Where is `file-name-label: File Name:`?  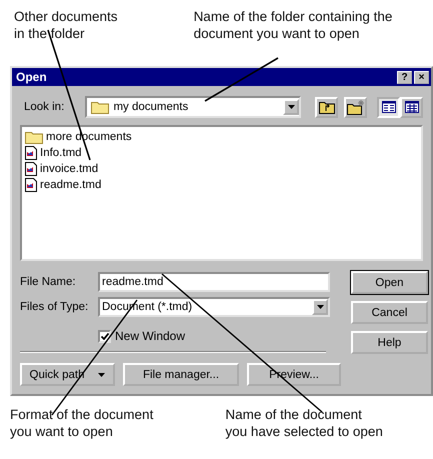
file-name-label: File Name: is located at coordinates (48, 282).